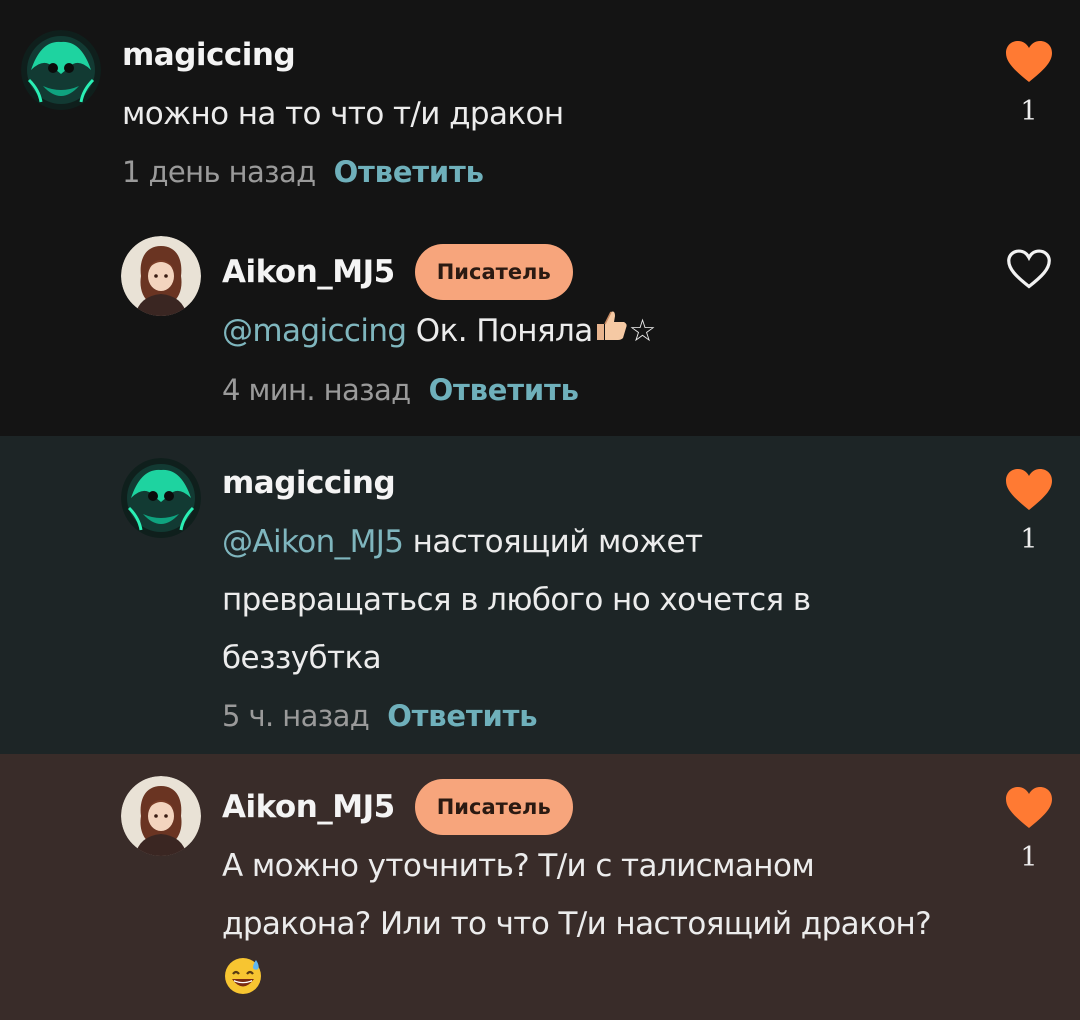 Image resolution: width=1080 pixels, height=1020 pixels. I want to click on comment-body-line: настоящий может, so click(557, 542).